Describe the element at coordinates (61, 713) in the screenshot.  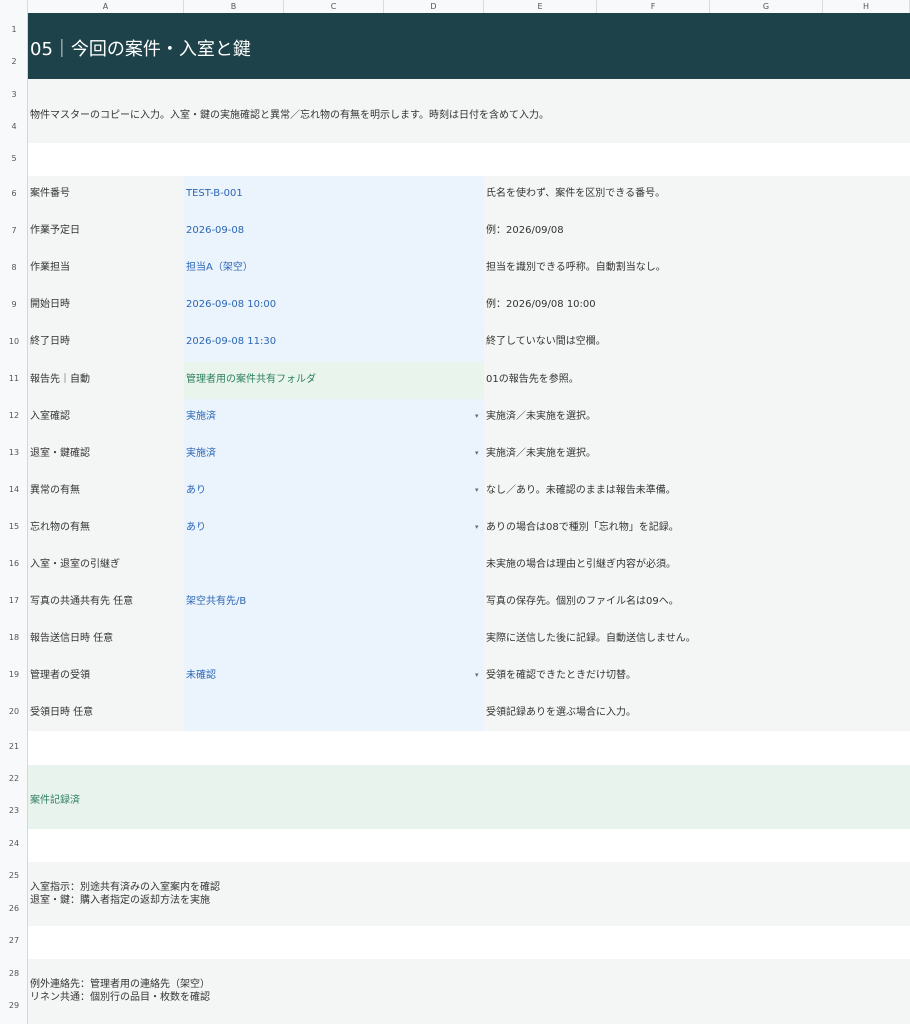
I see `field-label: 受領日時 任意` at that location.